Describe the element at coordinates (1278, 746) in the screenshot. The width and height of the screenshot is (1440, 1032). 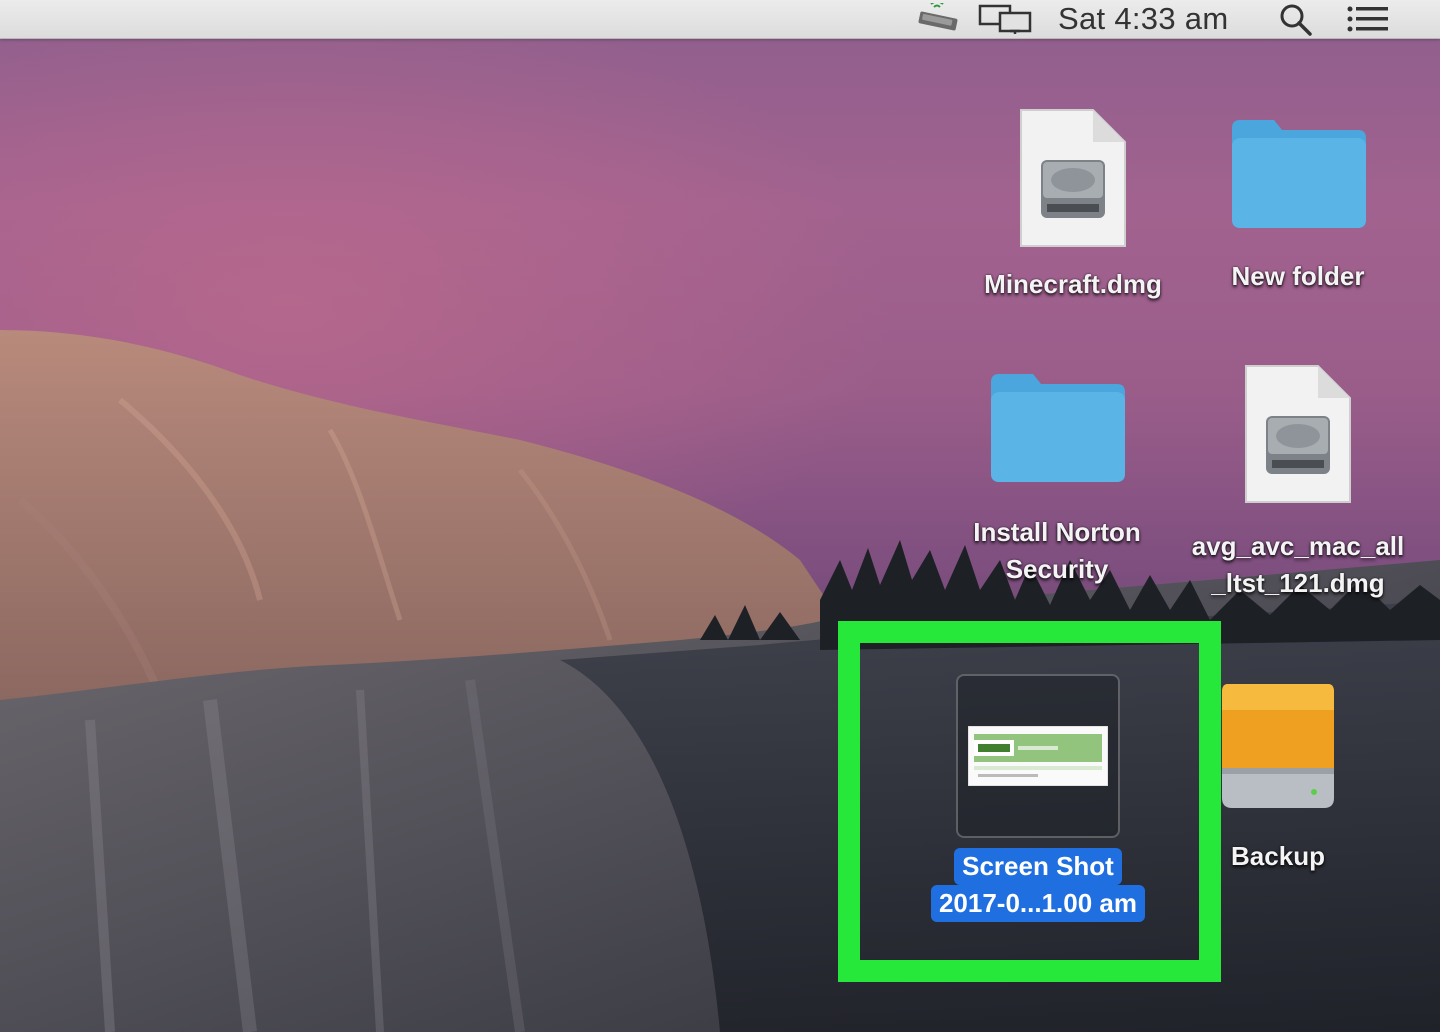
I see `external-drive-icon` at that location.